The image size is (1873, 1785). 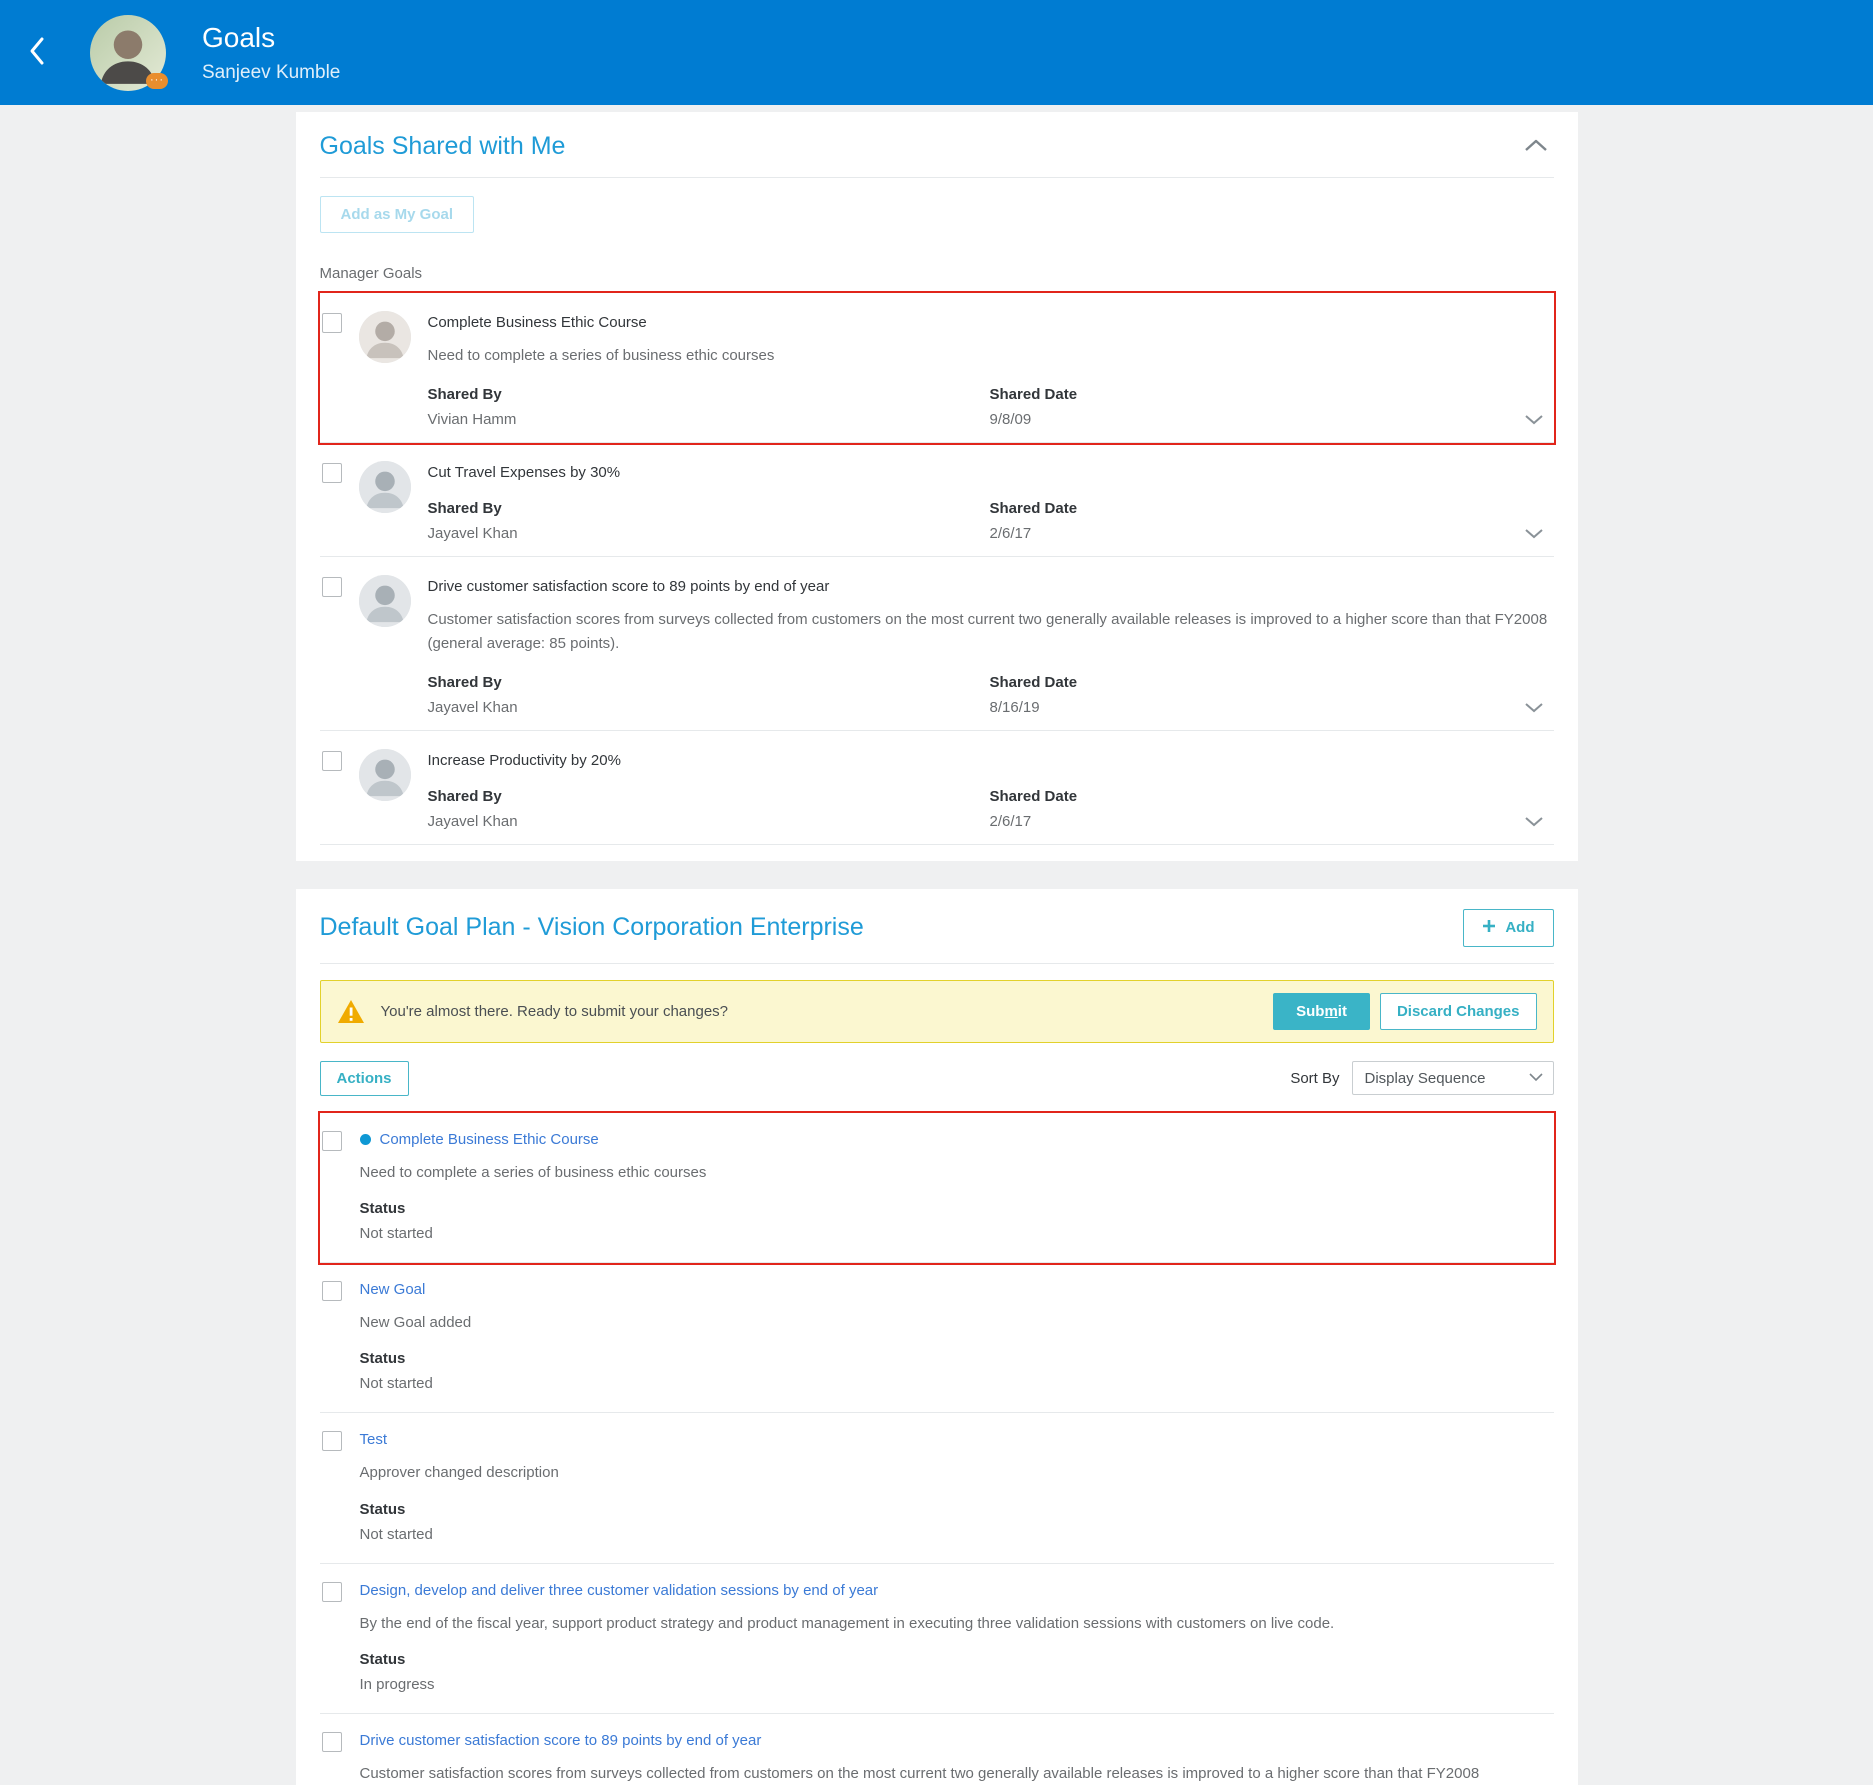 I want to click on unread-dot-icon, so click(x=365, y=1139).